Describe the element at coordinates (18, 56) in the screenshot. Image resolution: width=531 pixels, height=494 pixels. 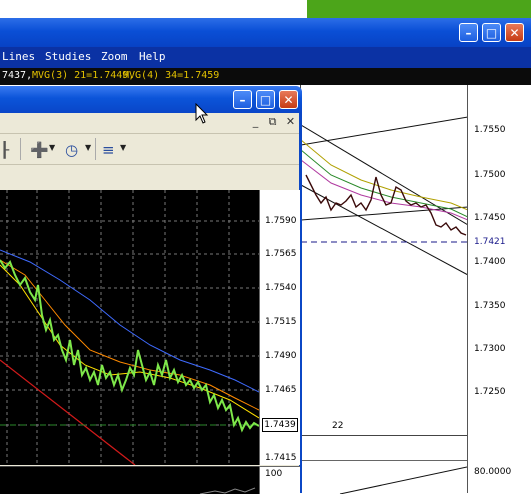
I see `menu-lines: Lines` at that location.